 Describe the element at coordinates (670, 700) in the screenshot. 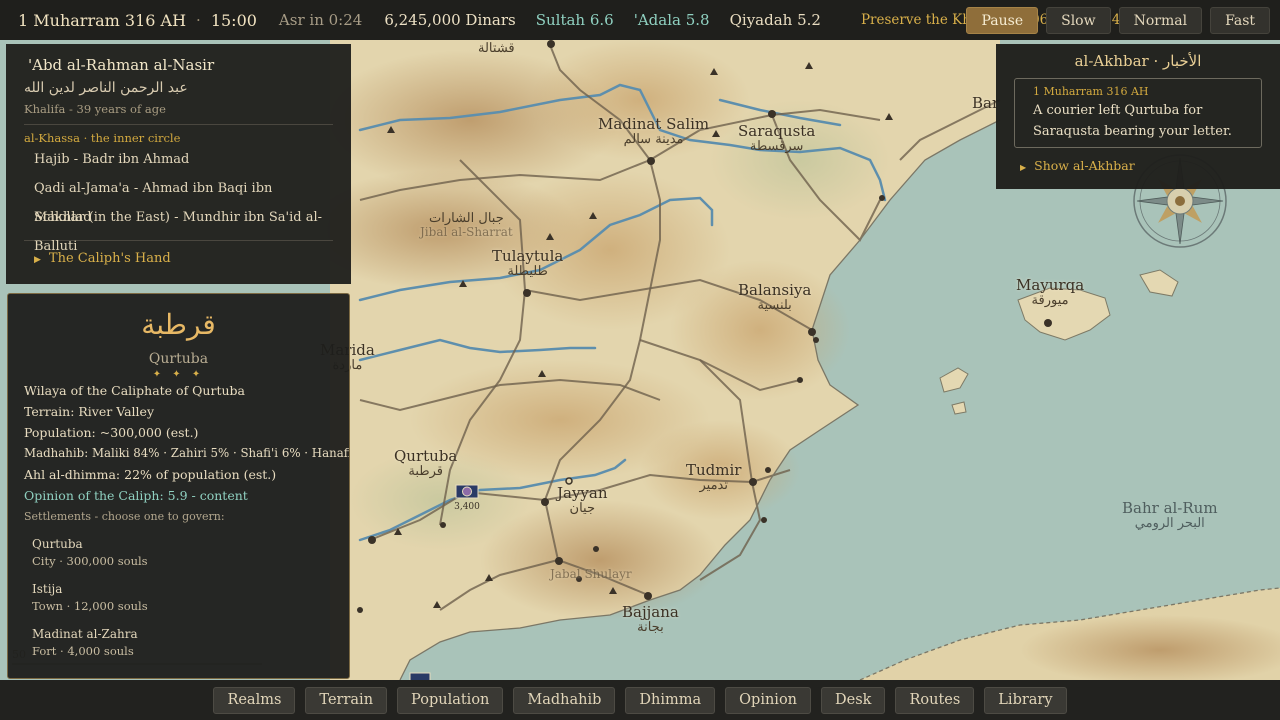

I see `tab-dhimma: Dhimma` at that location.